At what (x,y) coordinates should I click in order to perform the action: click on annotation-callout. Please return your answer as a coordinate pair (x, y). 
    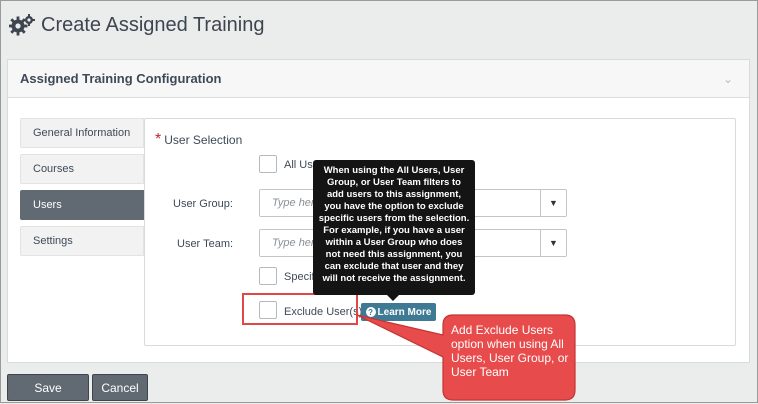
    Looking at the image, I should click on (466, 357).